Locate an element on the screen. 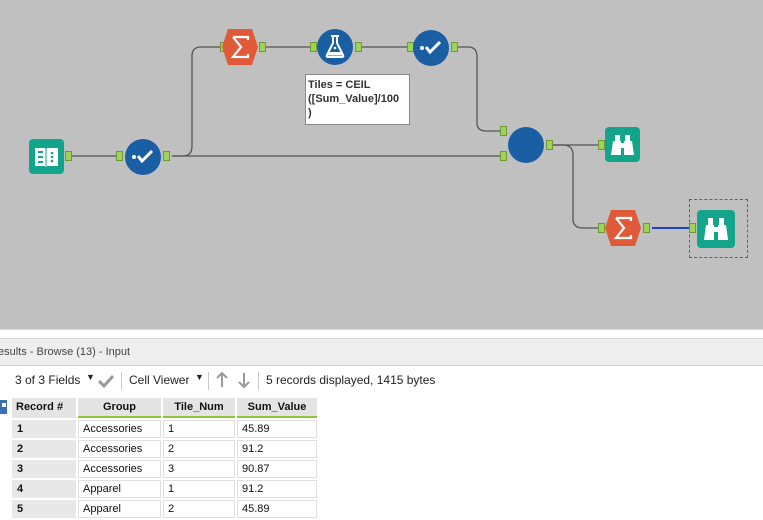  column-header-sum-value: Sum_Value is located at coordinates (277, 408).